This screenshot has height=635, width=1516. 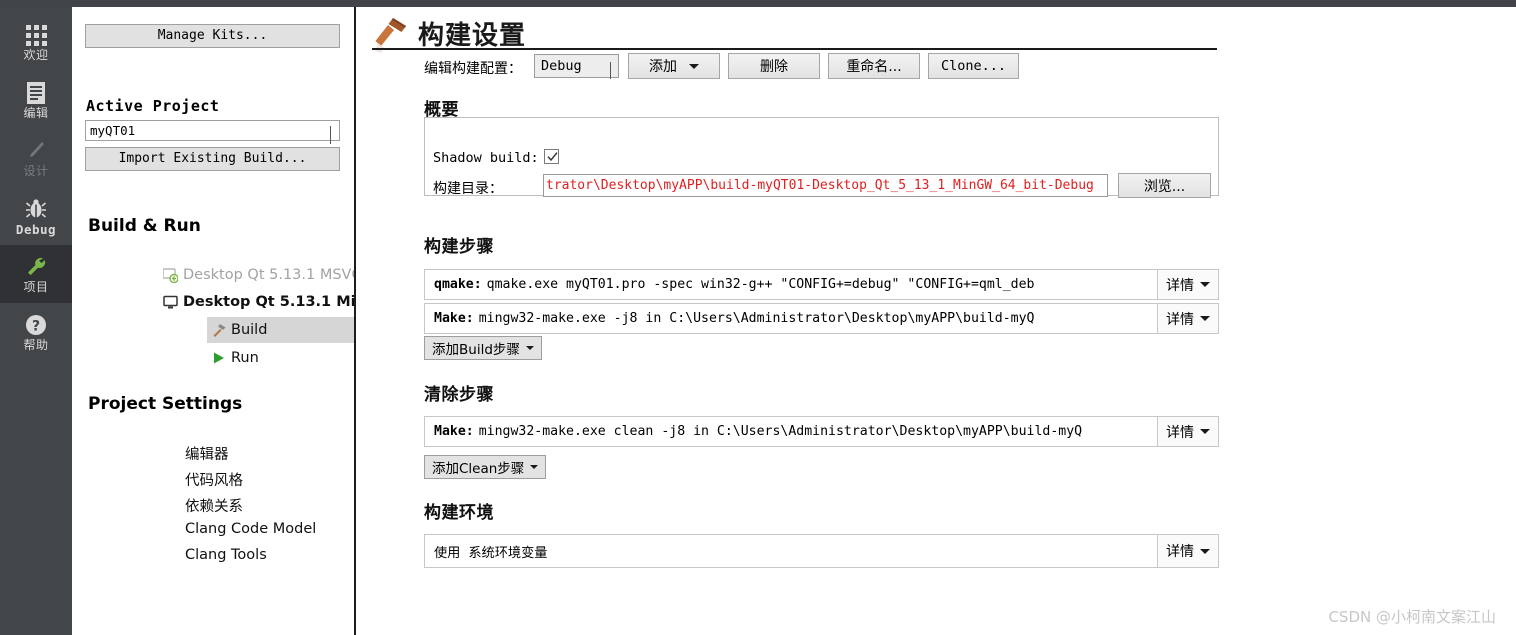 I want to click on add-config-button: 添加, so click(x=674, y=66).